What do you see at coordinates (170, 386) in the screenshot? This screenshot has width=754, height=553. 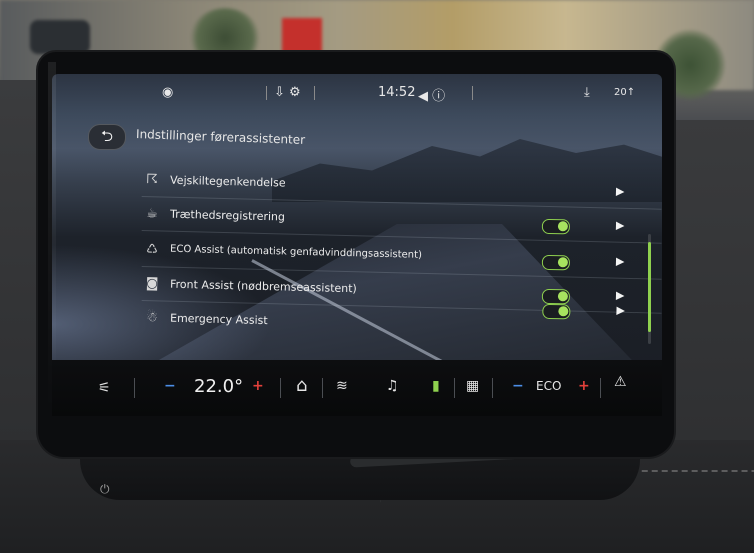 I see `temp-down-button: −` at bounding box center [170, 386].